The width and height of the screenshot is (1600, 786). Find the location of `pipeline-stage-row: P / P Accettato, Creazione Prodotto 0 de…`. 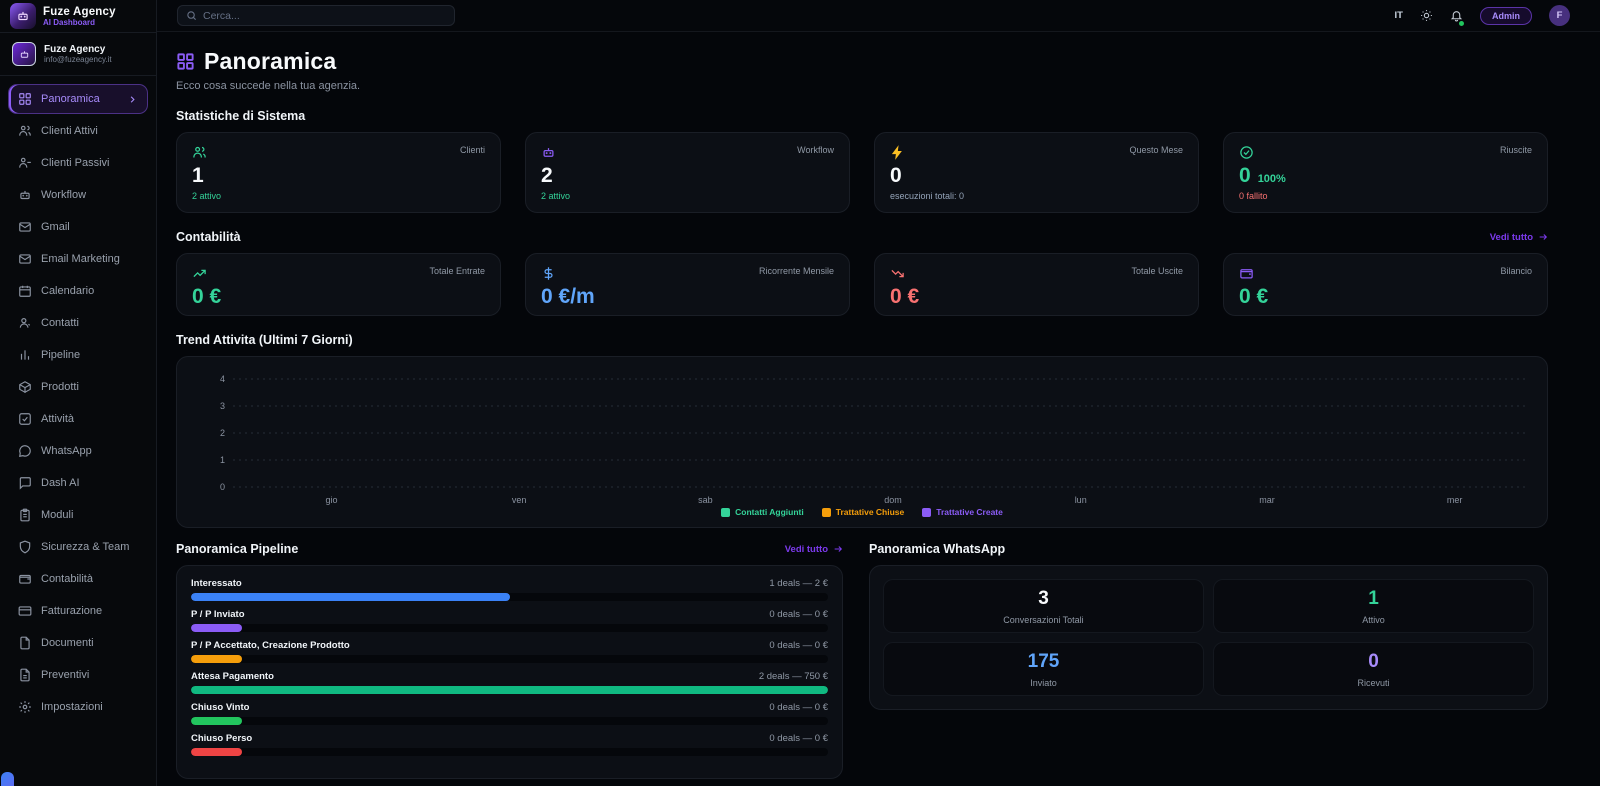

pipeline-stage-row: P / P Accettato, Creazione Prodotto 0 de… is located at coordinates (509, 651).